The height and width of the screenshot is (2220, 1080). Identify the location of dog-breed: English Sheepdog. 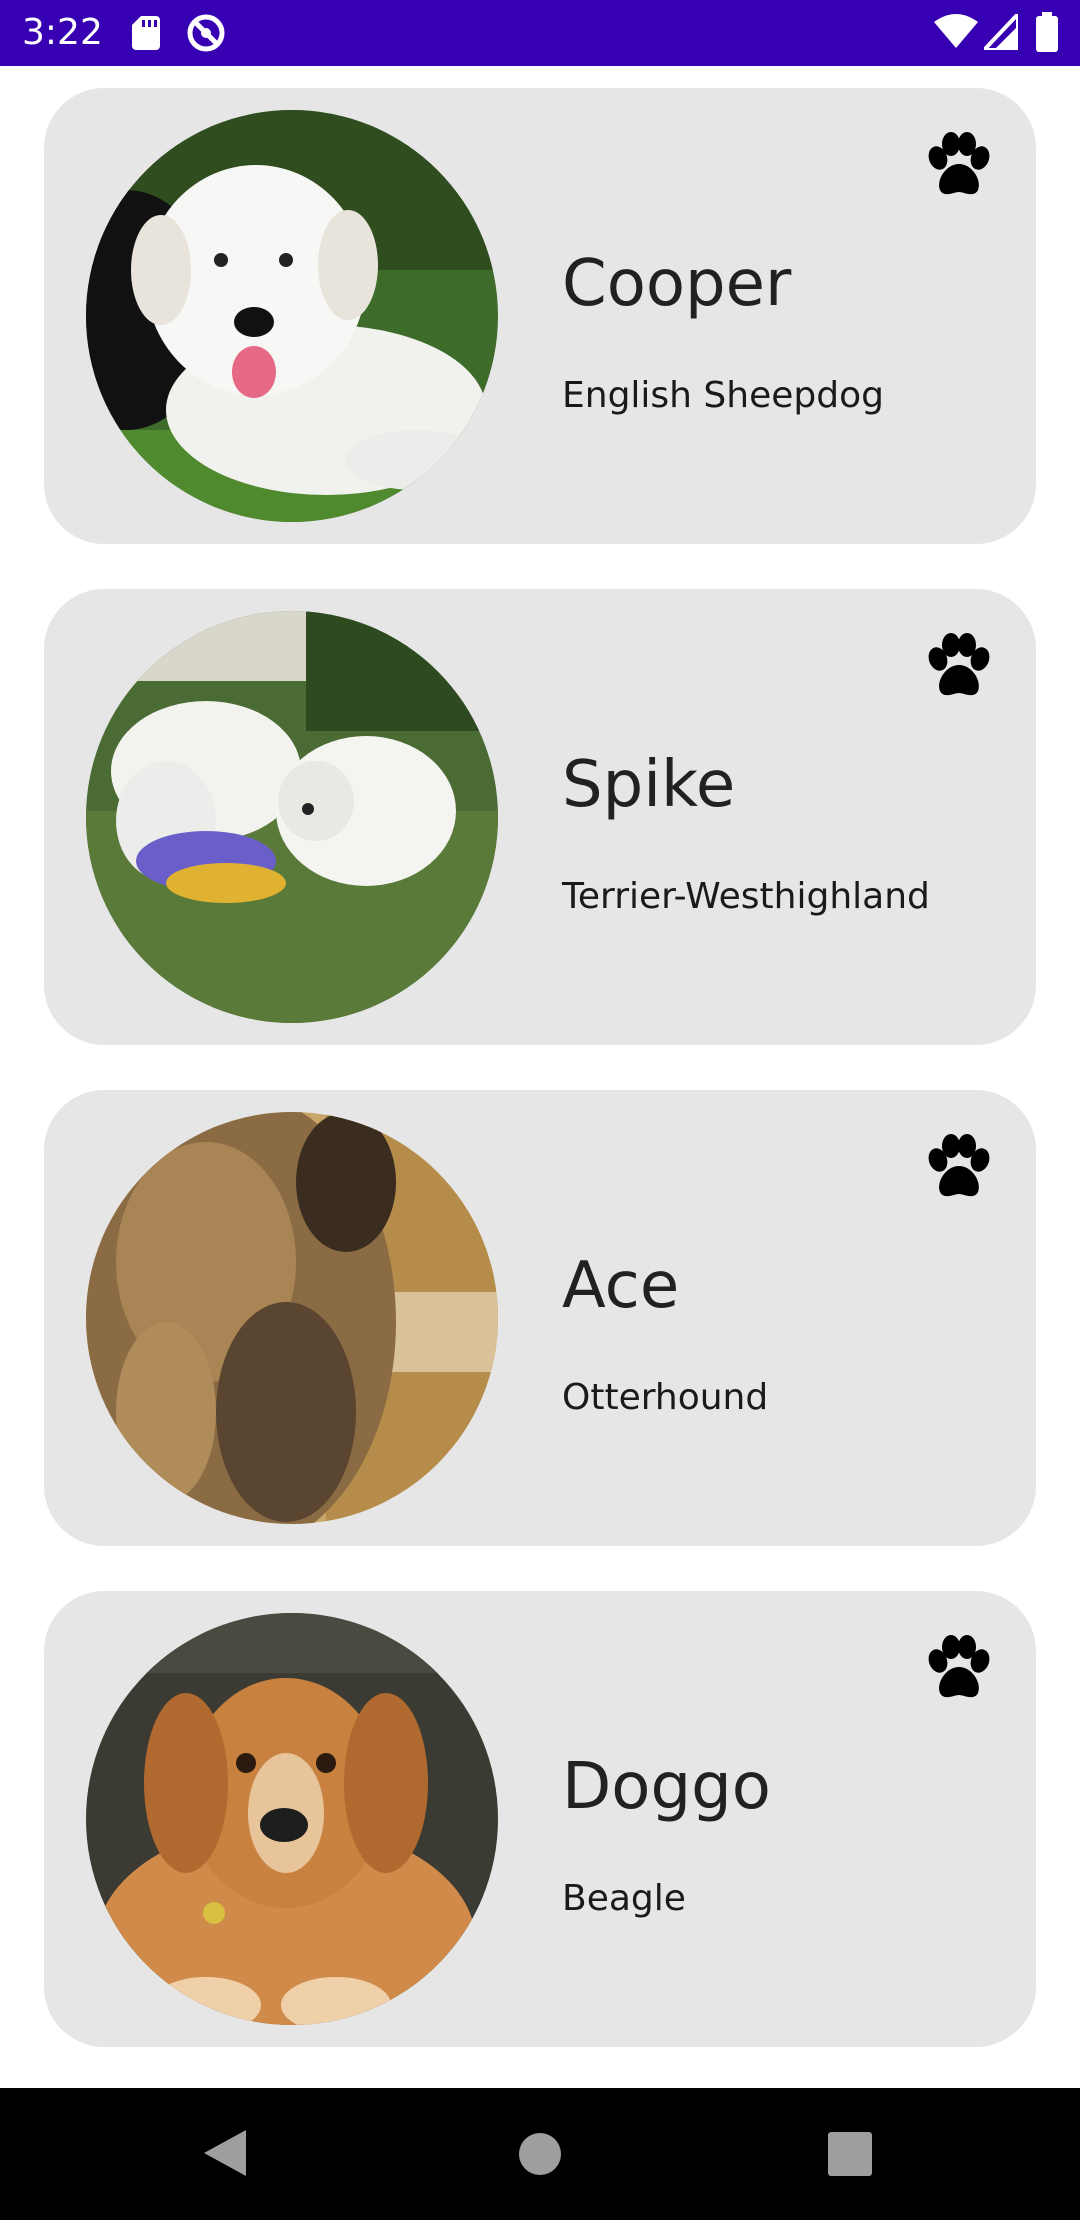
(723, 395).